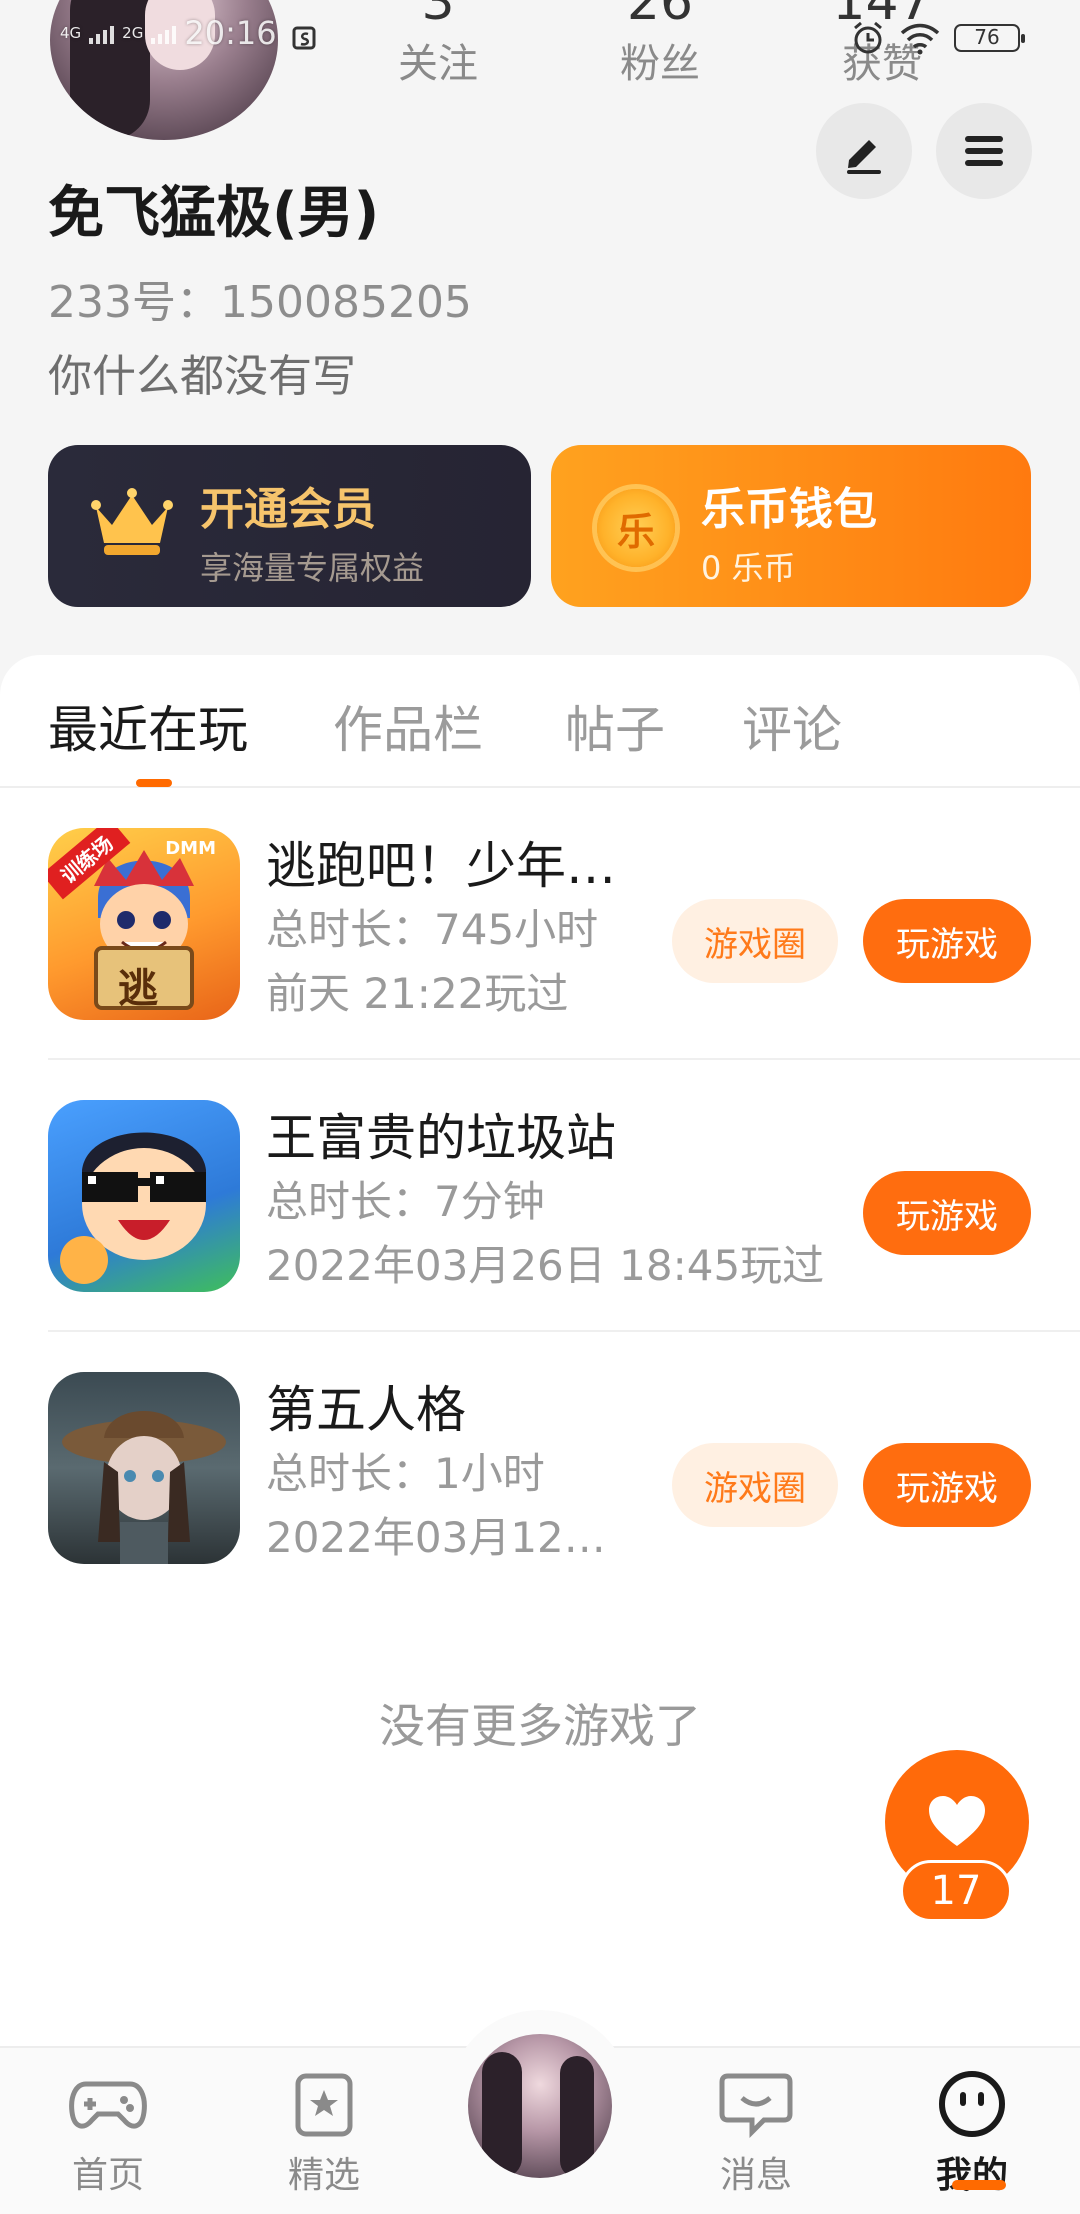 This screenshot has height=2214, width=1080. I want to click on battery-icon: 76, so click(989, 38).